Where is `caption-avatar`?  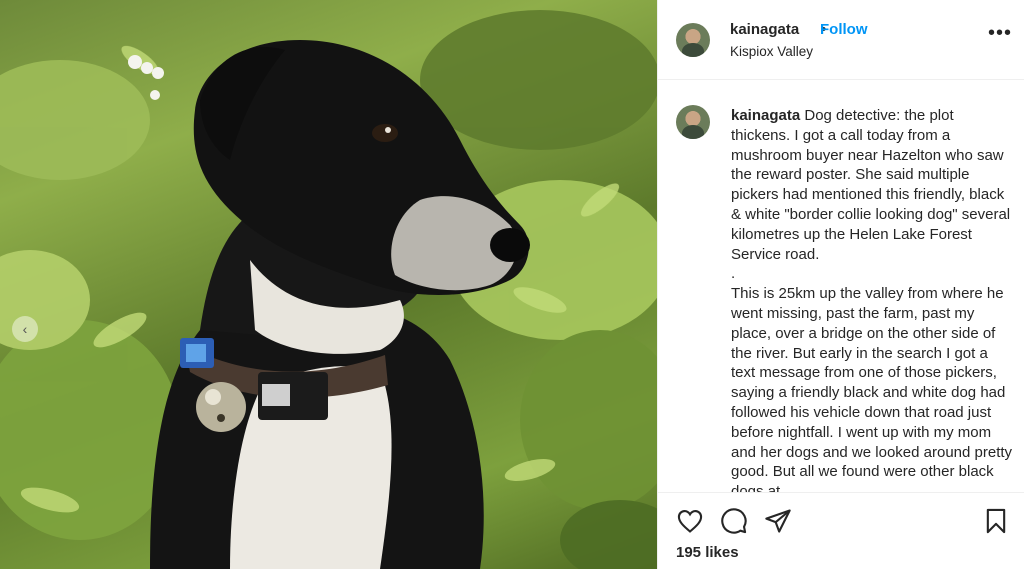
caption-avatar is located at coordinates (693, 122).